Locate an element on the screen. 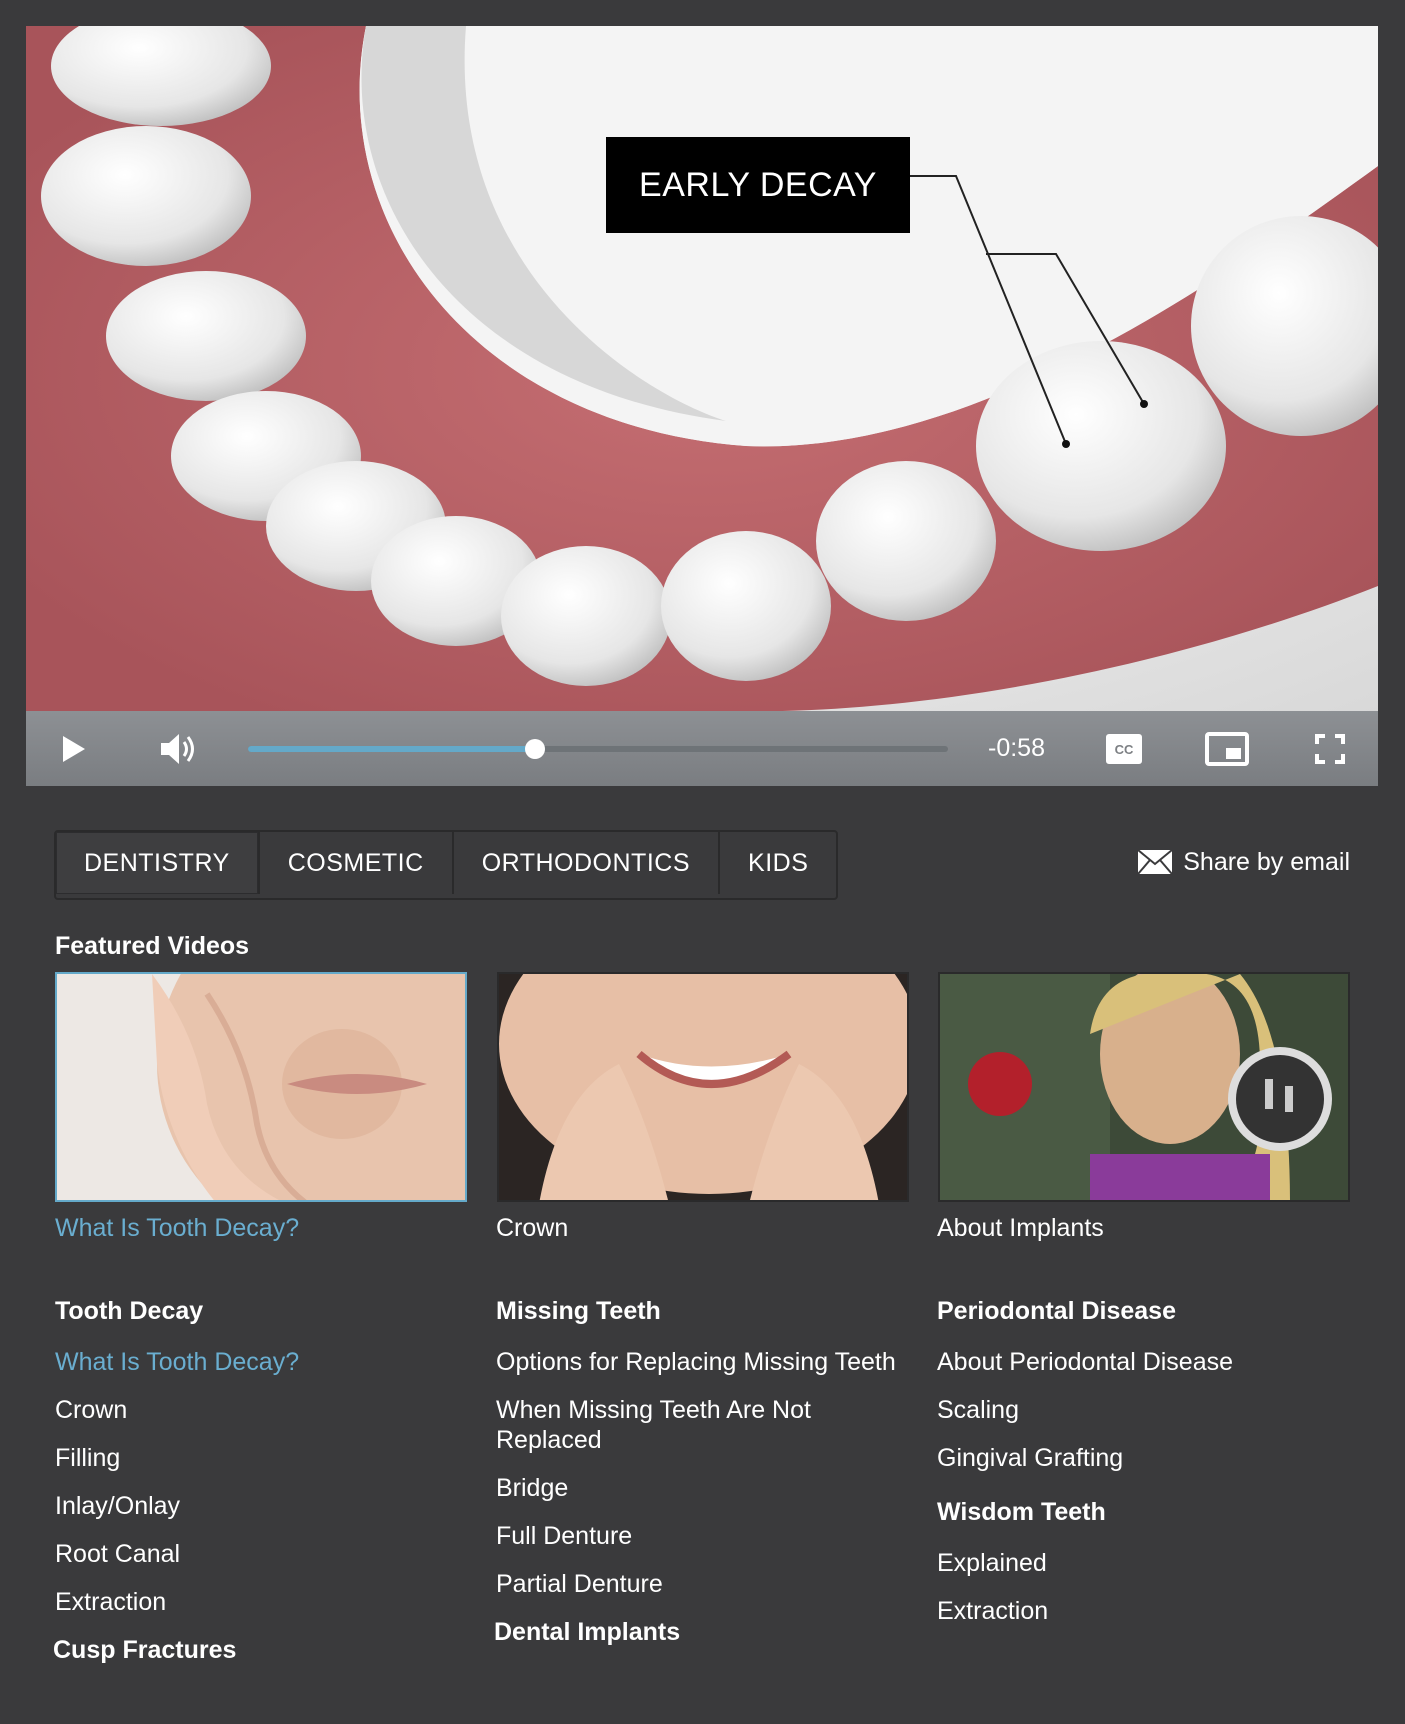 This screenshot has width=1405, height=1724. tab-orthodontics: ORTHODONTICS is located at coordinates (584, 863).